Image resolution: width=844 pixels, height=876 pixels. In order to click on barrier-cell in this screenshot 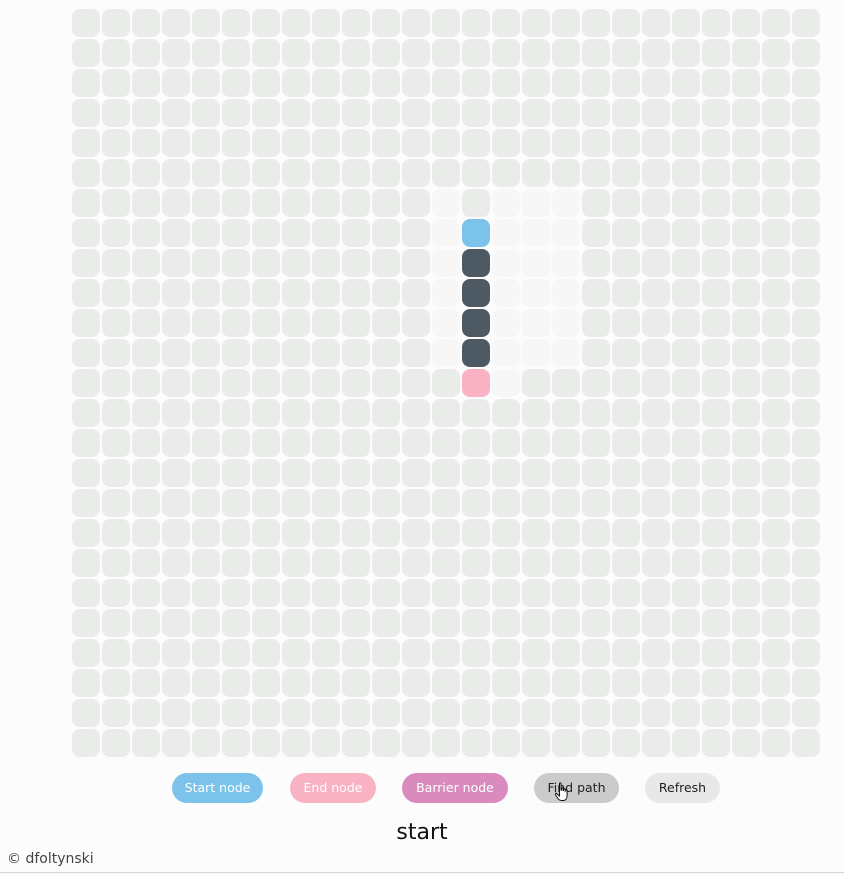, I will do `click(476, 293)`.